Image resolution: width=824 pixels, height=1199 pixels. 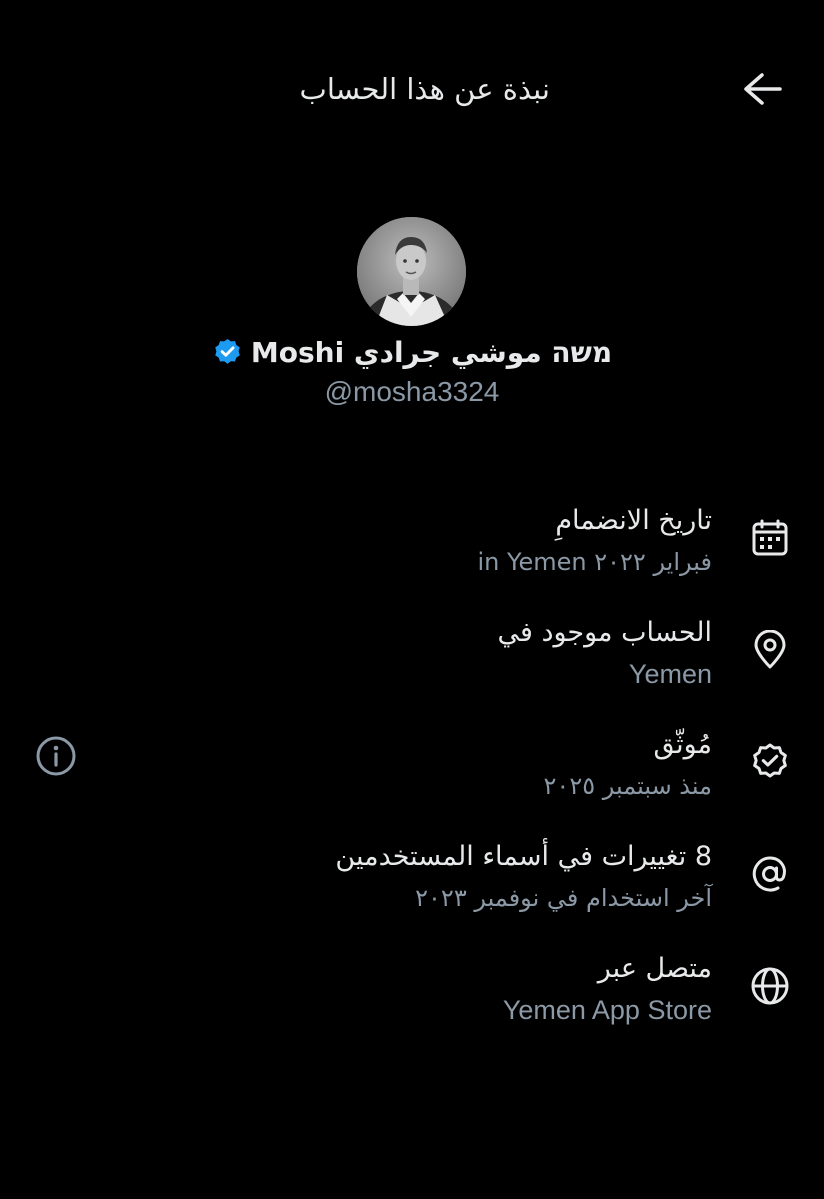 I want to click on location-label: الحساب موجود في, so click(x=604, y=632).